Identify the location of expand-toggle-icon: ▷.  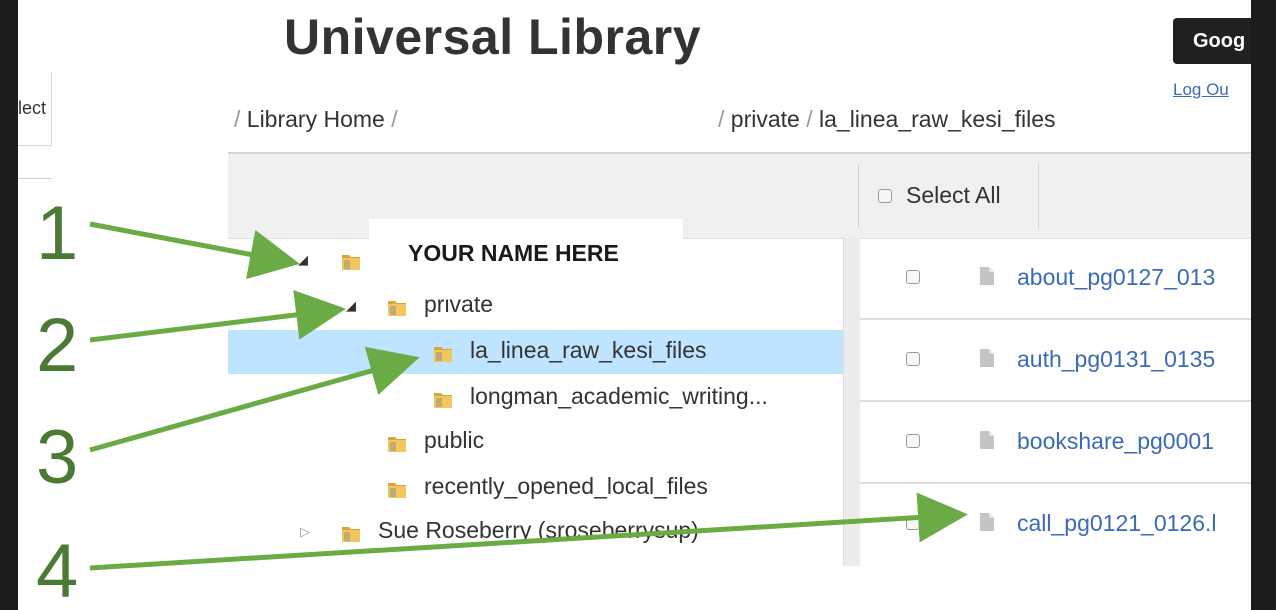
(305, 532).